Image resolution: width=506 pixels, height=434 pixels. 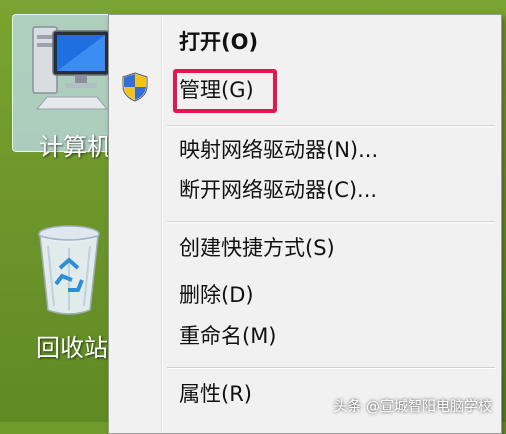 I want to click on menu-item-create-shortcut: 创建快捷方式(S), so click(x=257, y=248).